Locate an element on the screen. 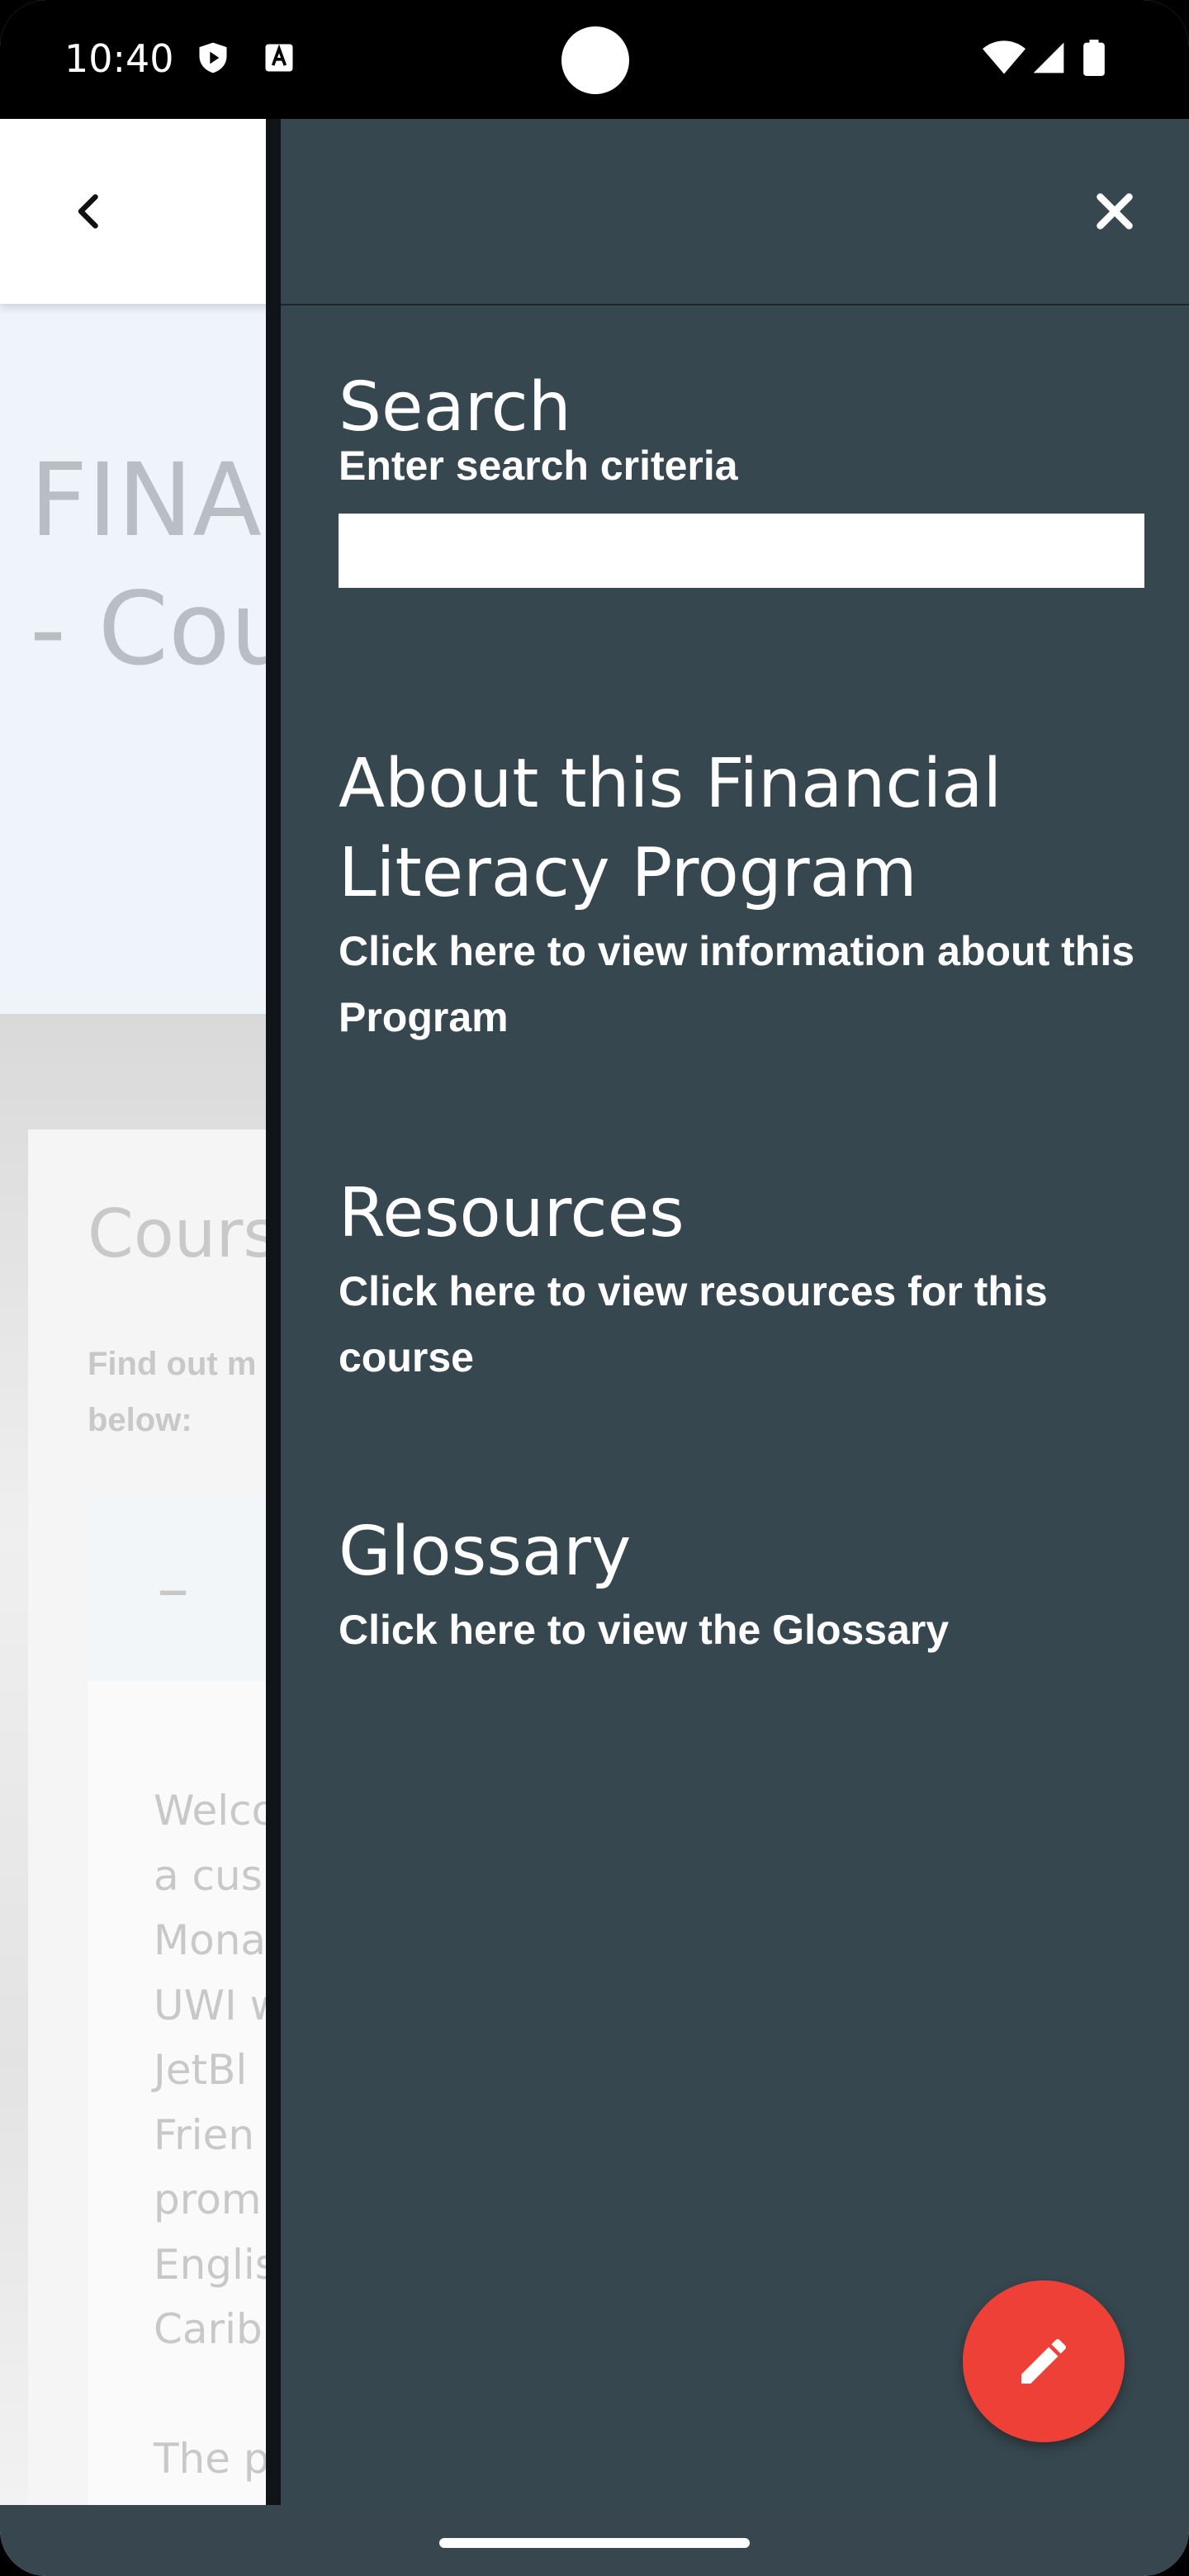 The width and height of the screenshot is (1189, 2576). menu-item-glossary: Glossary Click here to view the Glossary is located at coordinates (747, 1585).